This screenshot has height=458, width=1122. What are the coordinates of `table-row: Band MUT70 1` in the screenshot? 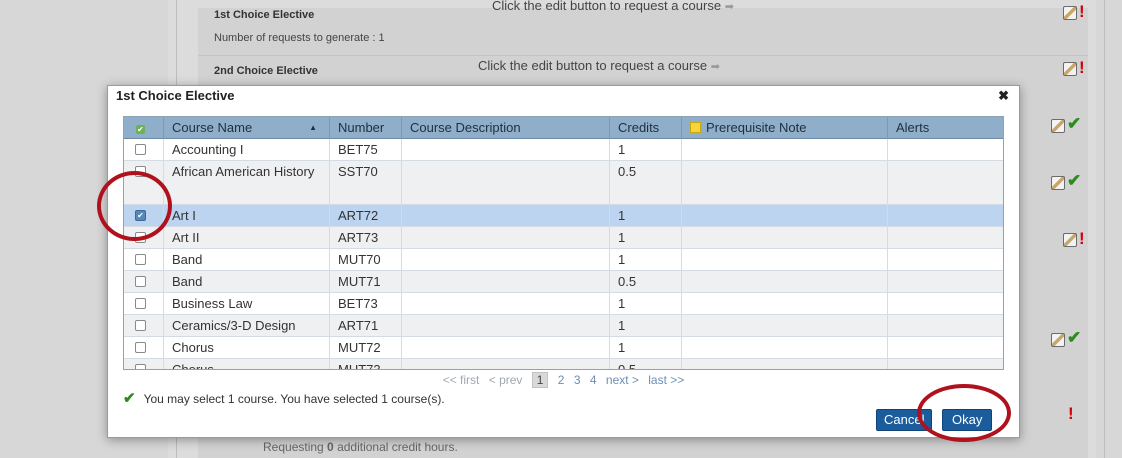 It's located at (563, 260).